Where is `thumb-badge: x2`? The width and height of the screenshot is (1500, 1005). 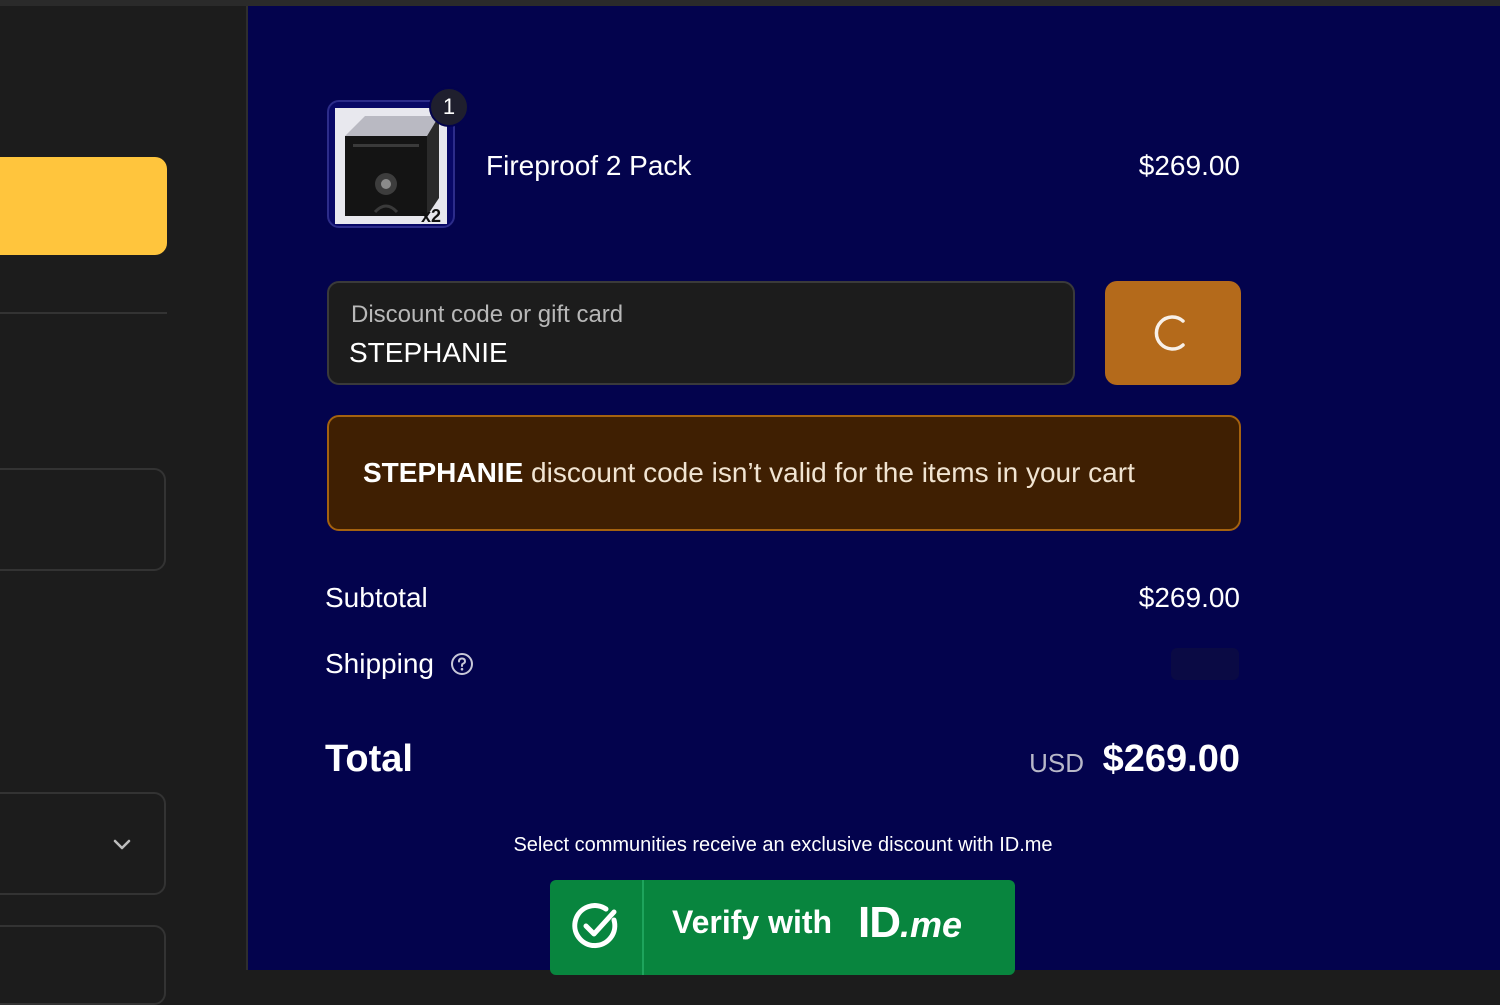 thumb-badge: x2 is located at coordinates (431, 215).